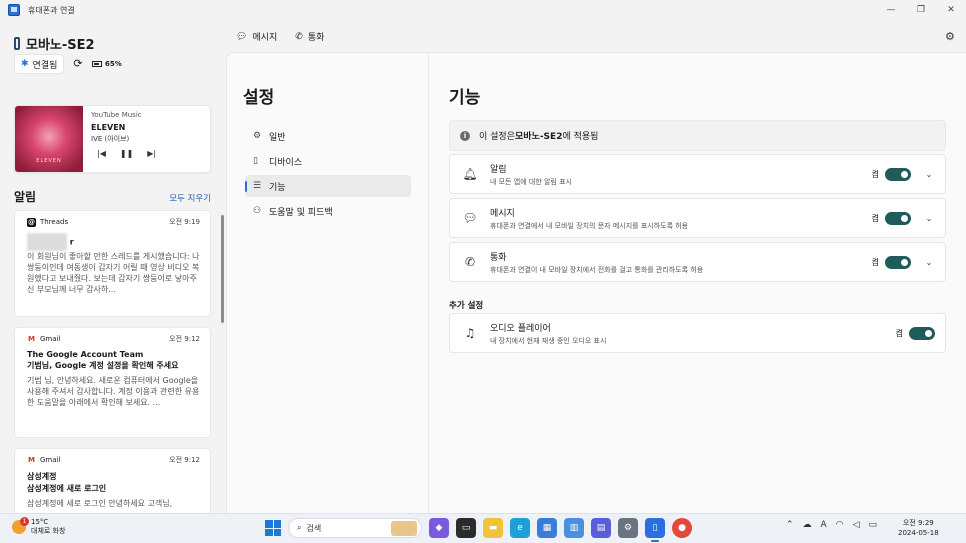  What do you see at coordinates (259, 98) in the screenshot?
I see `settings-title: 설정` at bounding box center [259, 98].